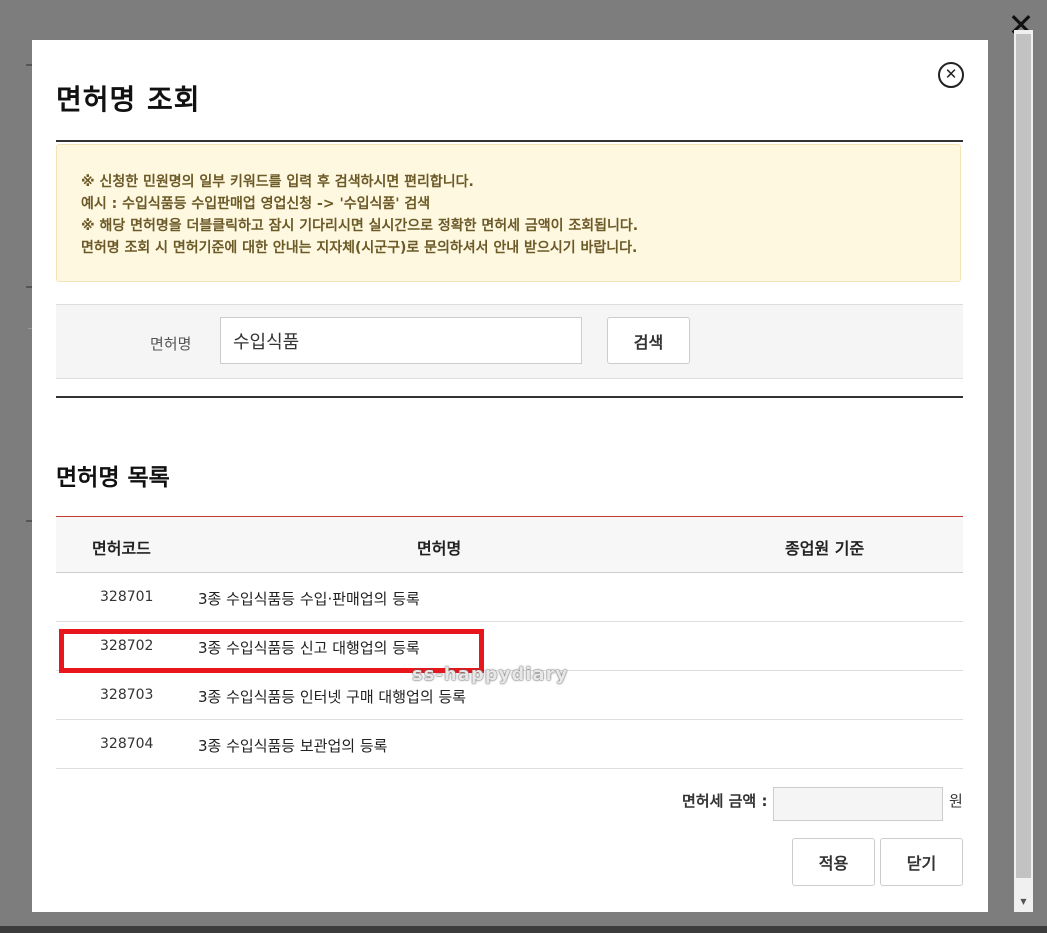 The height and width of the screenshot is (933, 1047). I want to click on list-title: 면허명 목록, so click(113, 478).